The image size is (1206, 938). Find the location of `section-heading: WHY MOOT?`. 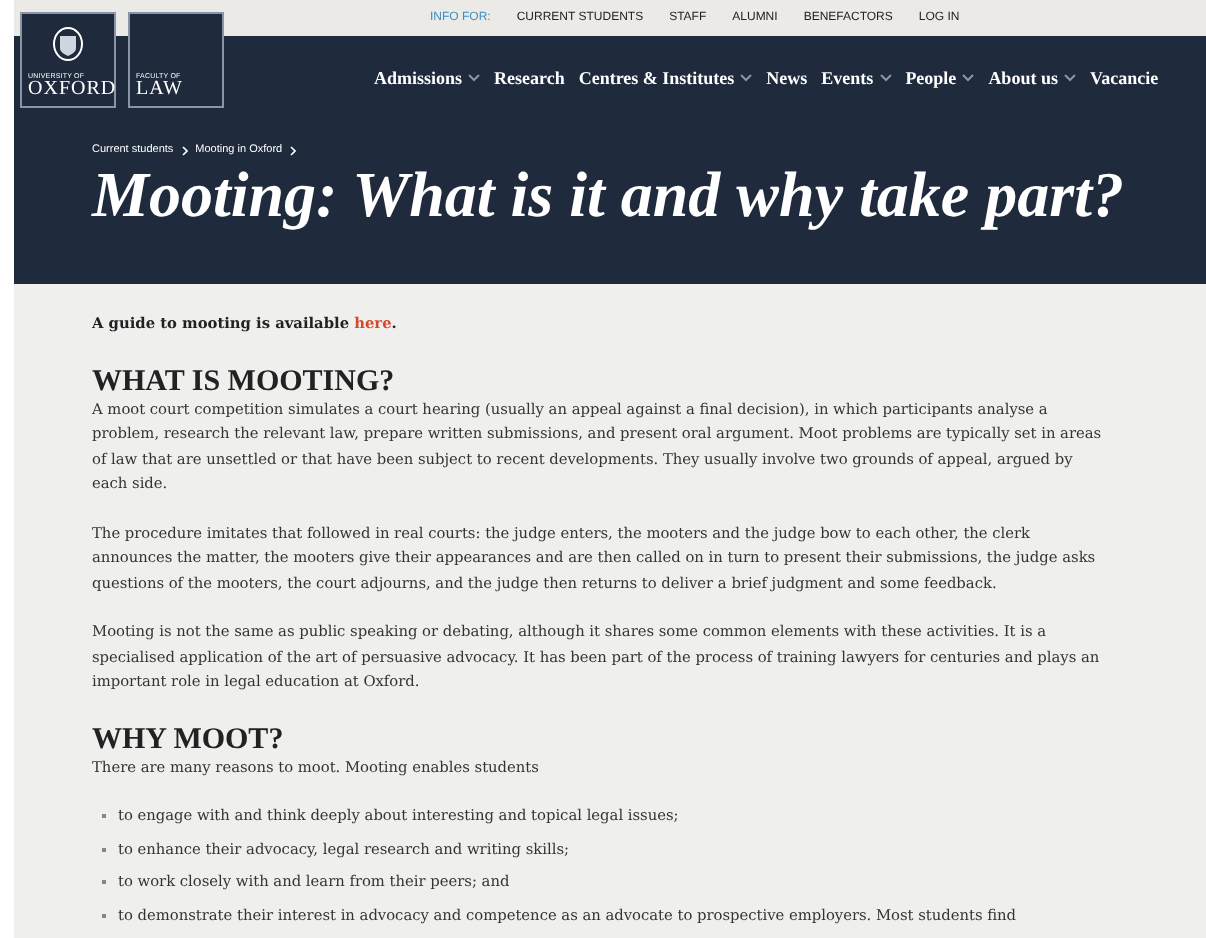

section-heading: WHY MOOT? is located at coordinates (189, 739).